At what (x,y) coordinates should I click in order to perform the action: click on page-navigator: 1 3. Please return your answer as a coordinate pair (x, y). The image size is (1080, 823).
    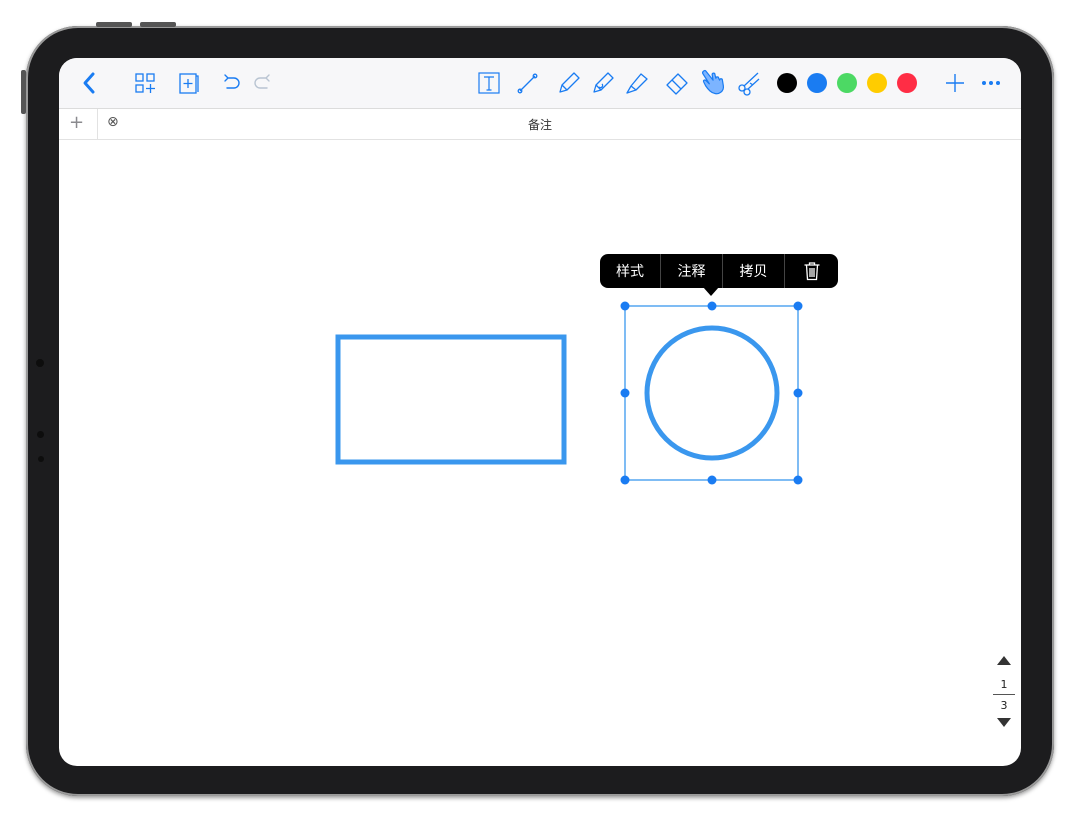
    Looking at the image, I should click on (1004, 690).